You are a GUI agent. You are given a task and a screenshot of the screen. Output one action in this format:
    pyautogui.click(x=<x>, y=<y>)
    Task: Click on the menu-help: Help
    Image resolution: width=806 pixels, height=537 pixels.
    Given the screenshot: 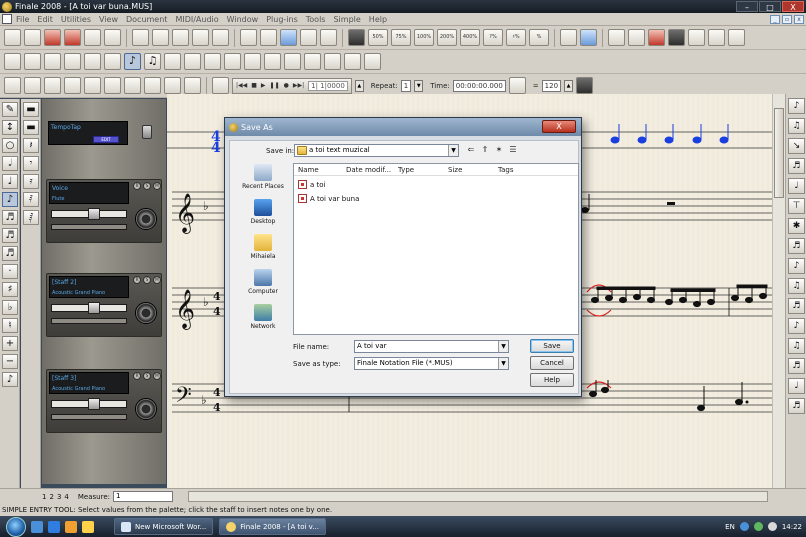 What is the action you would take?
    pyautogui.click(x=378, y=19)
    